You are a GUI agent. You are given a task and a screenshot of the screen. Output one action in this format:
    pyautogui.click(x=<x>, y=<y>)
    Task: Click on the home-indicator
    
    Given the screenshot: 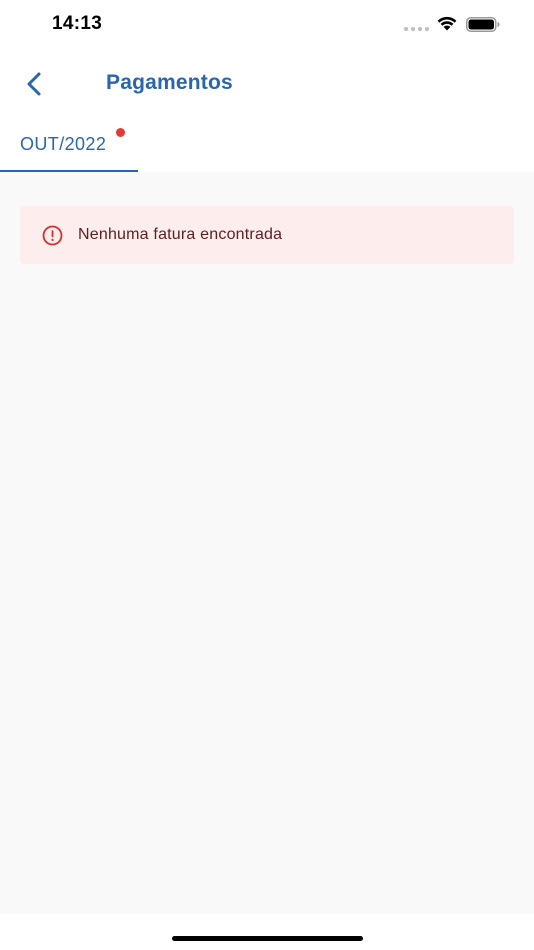 What is the action you would take?
    pyautogui.click(x=267, y=938)
    